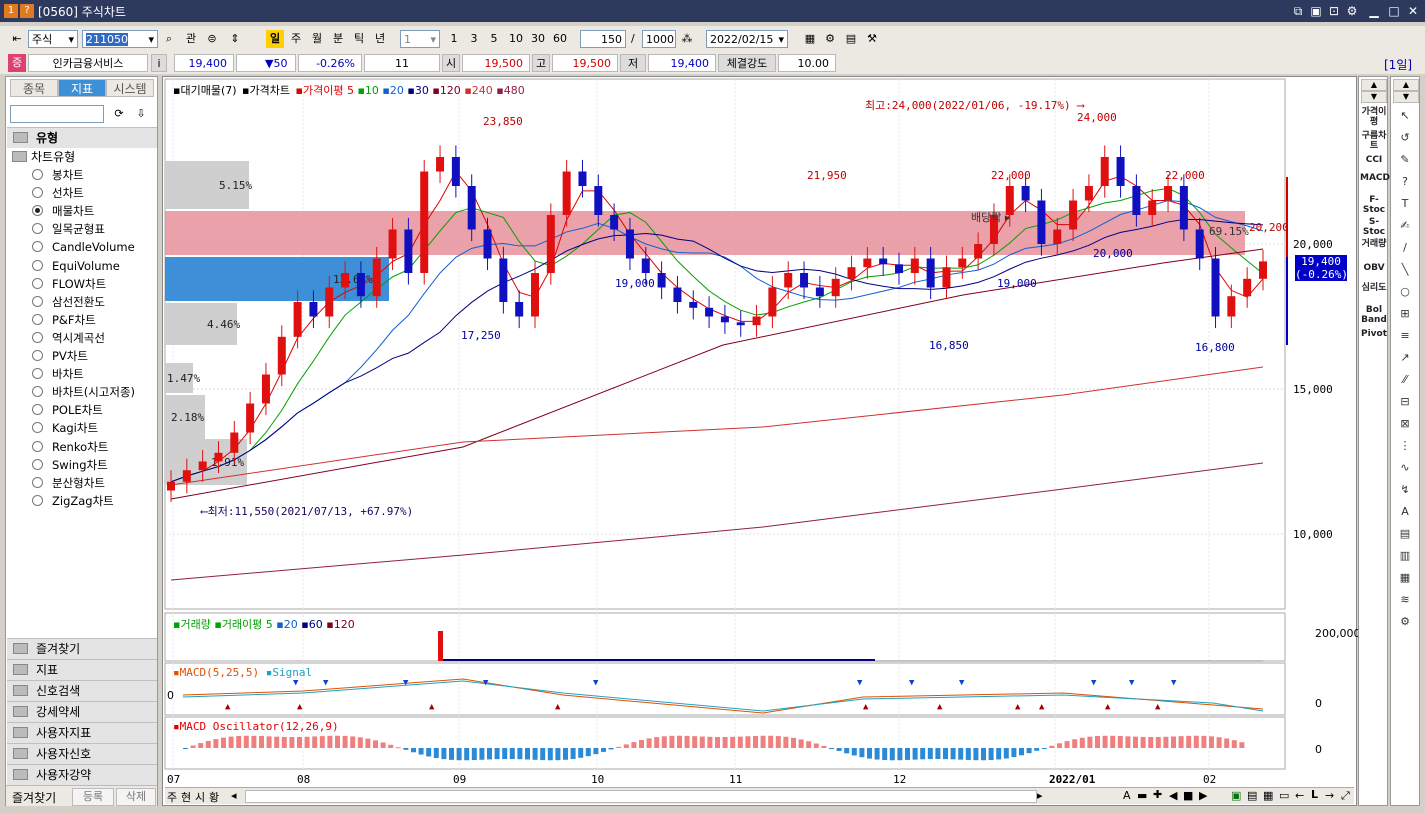 This screenshot has width=1425, height=813. What do you see at coordinates (27, 11) in the screenshot?
I see `help-badge-icon: ?` at bounding box center [27, 11].